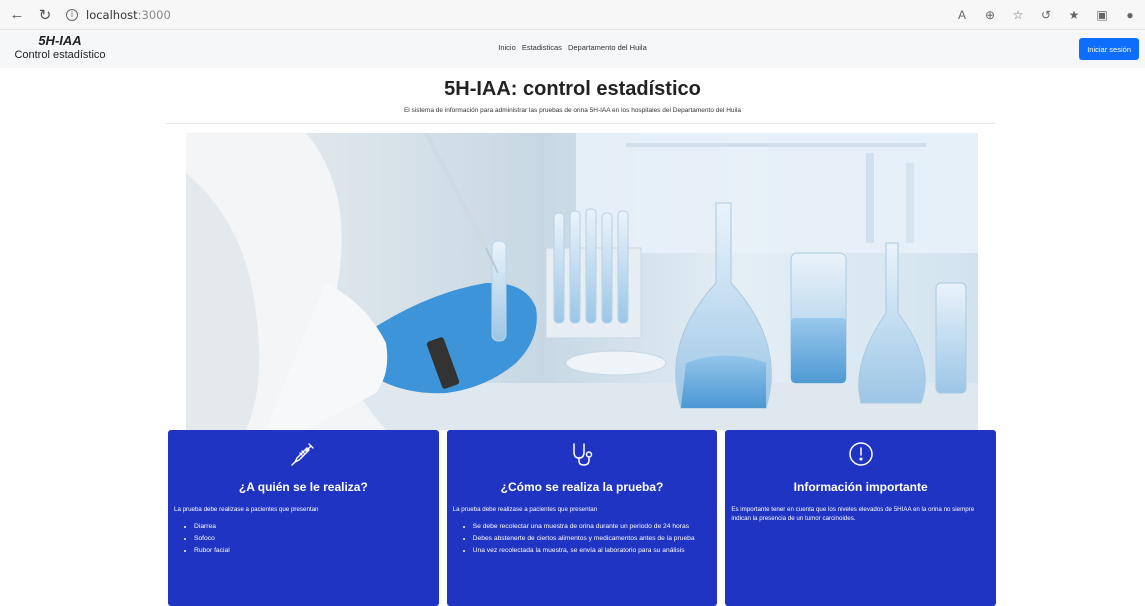  I want to click on nav-link-estadisticas: Estadisticas, so click(542, 47).